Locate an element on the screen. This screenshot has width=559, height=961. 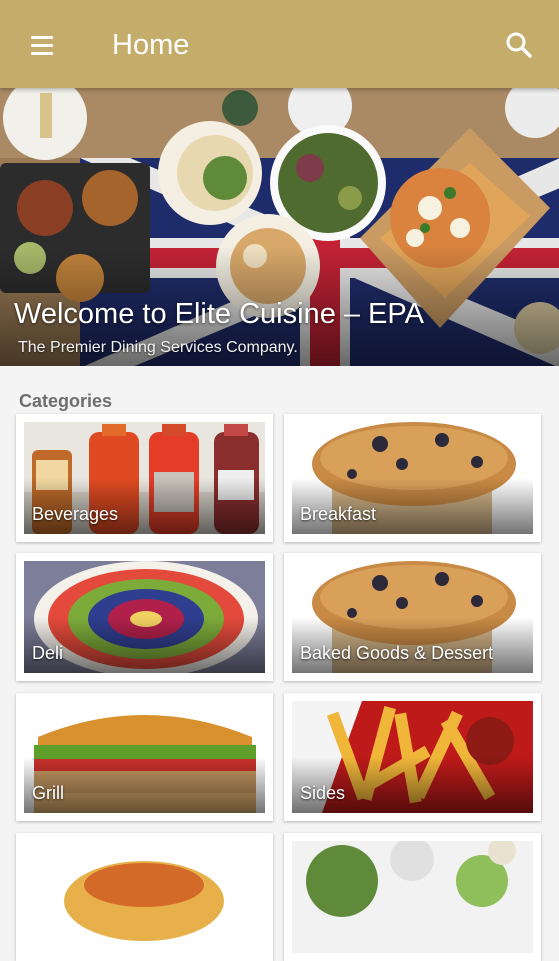
grill-image: Grill is located at coordinates (144, 757).